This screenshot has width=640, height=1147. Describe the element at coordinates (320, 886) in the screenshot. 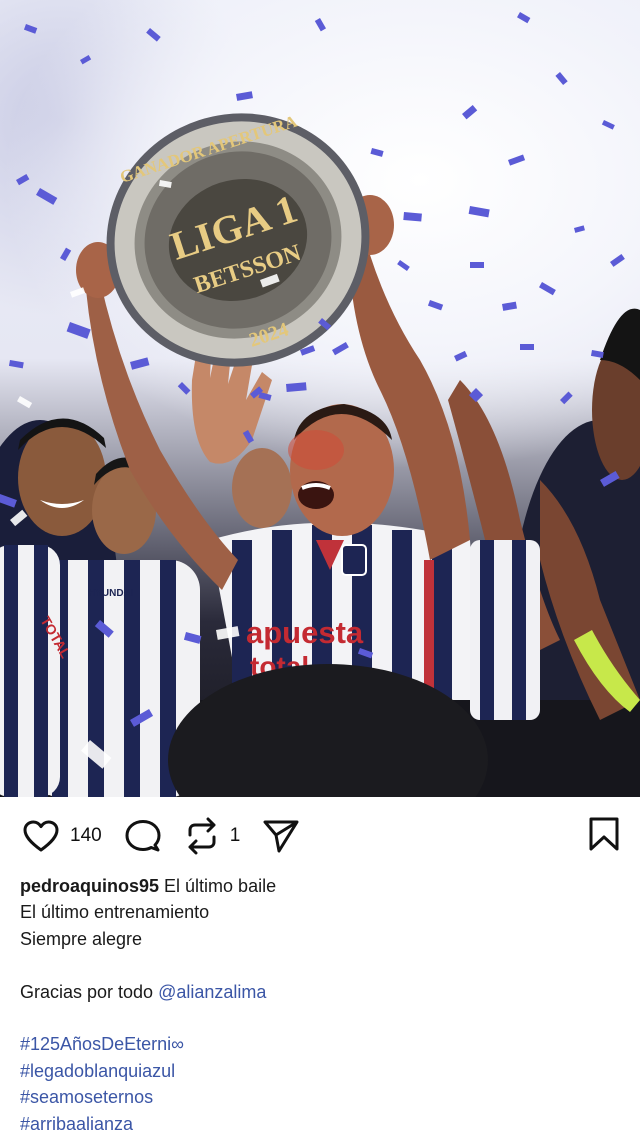

I see `caption-first-line: pedroaquinos95 El último baile` at that location.